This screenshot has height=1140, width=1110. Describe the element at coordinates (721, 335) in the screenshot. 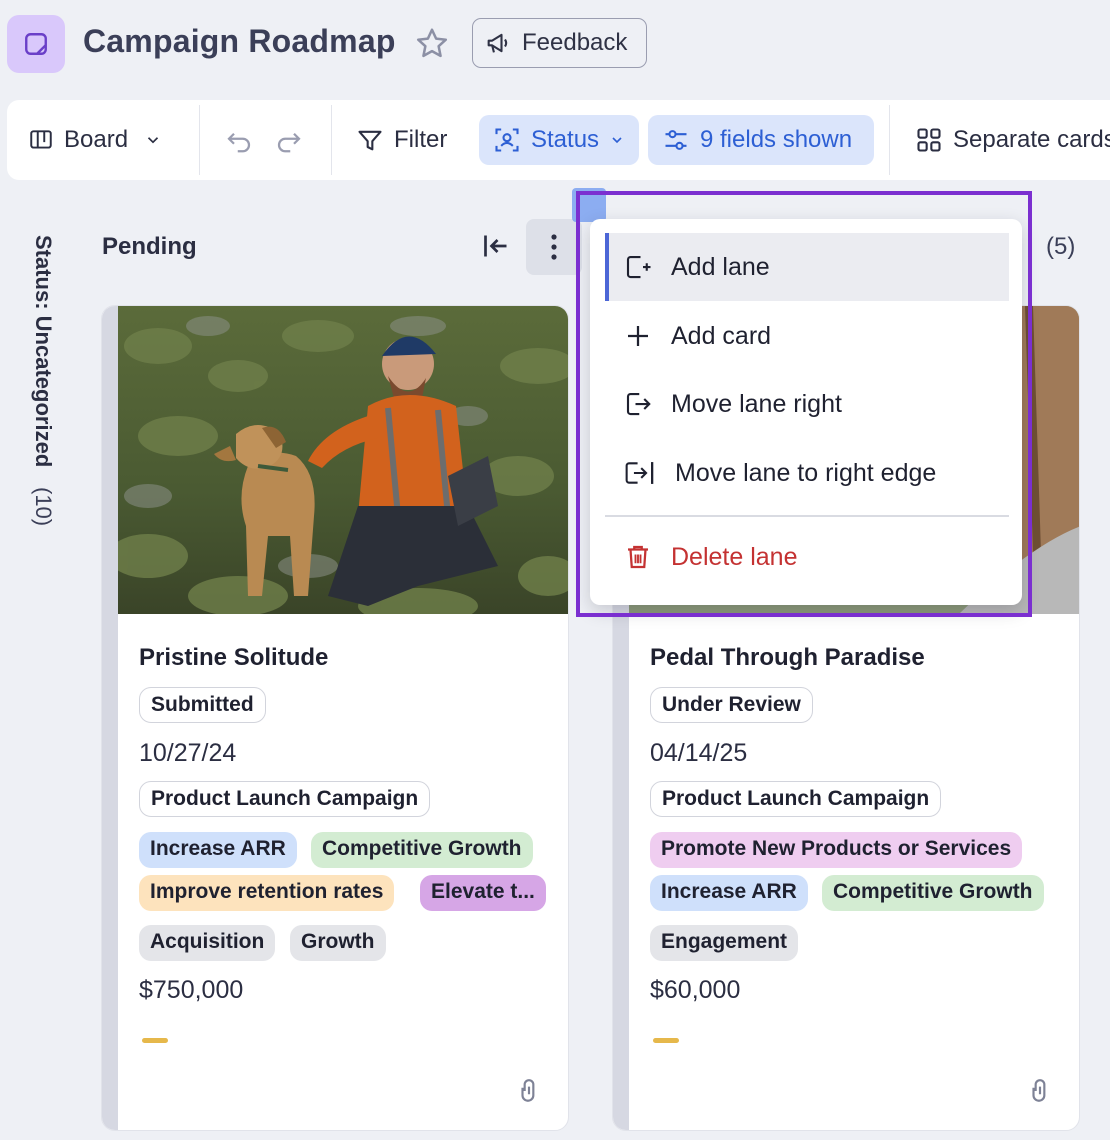

I see `menu-label: Add card` at that location.